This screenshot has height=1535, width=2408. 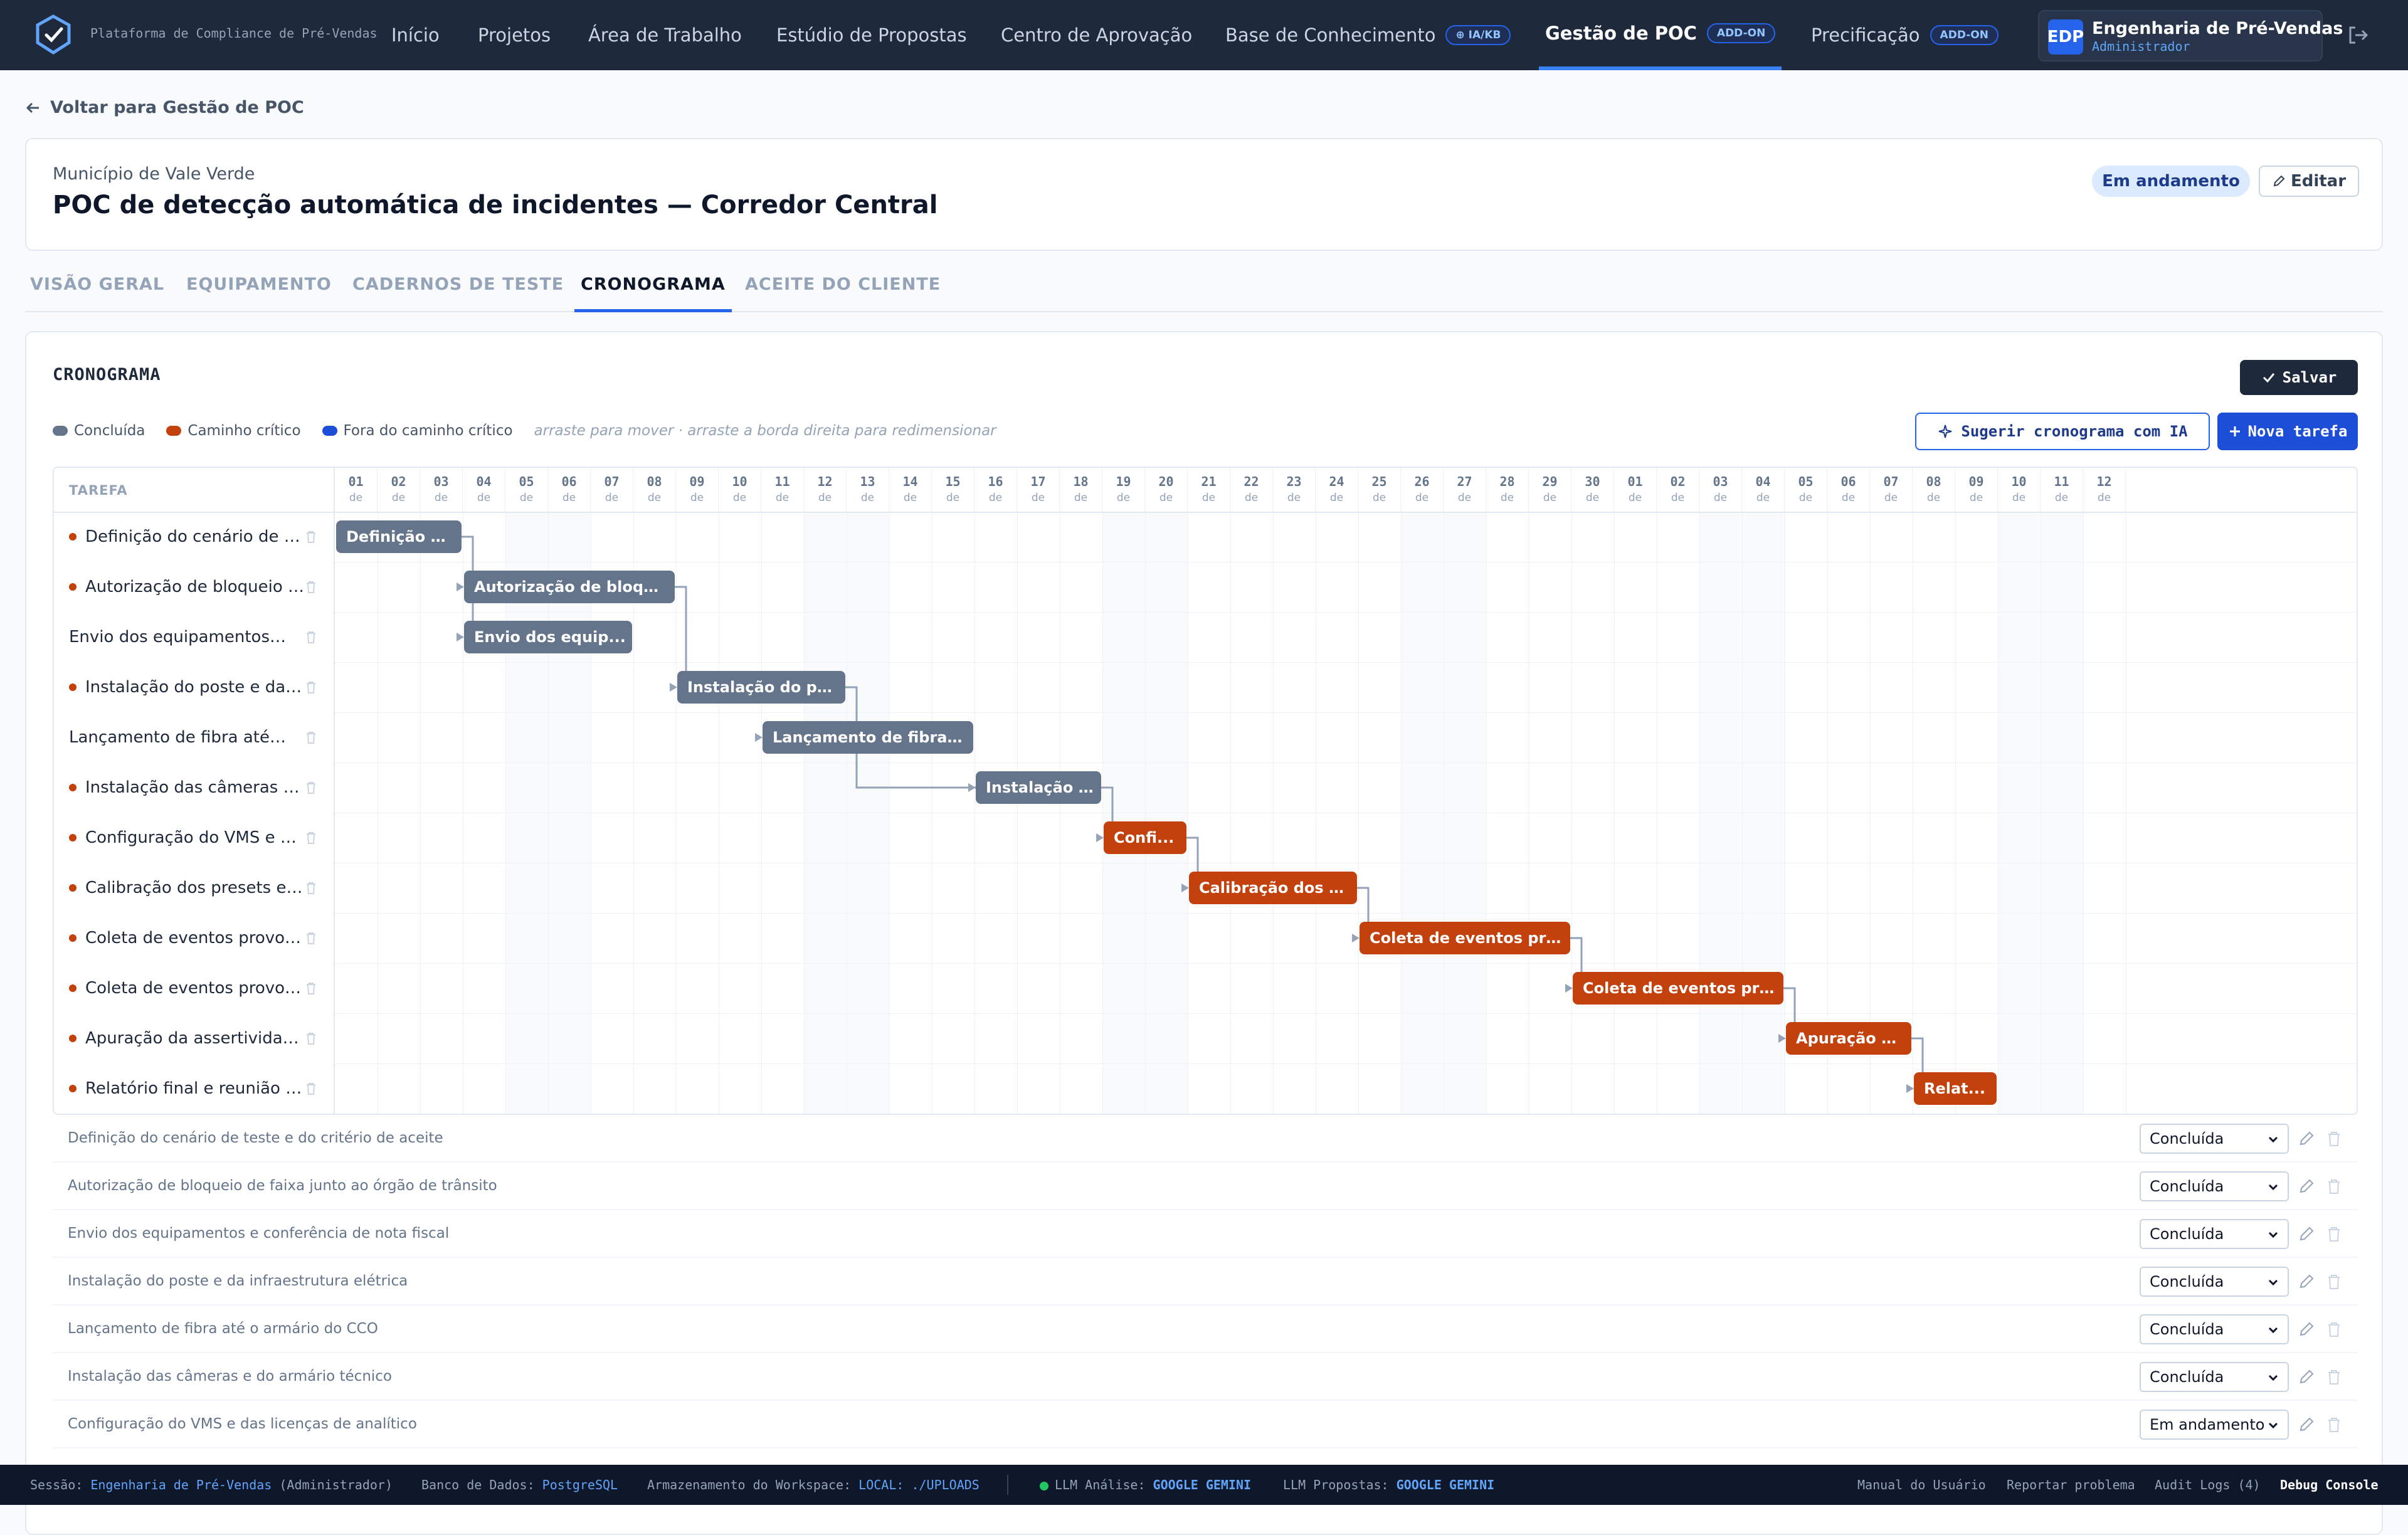 What do you see at coordinates (188, 737) in the screenshot?
I see `task-row-label: Lançamento de fibra até o armário do CCO` at bounding box center [188, 737].